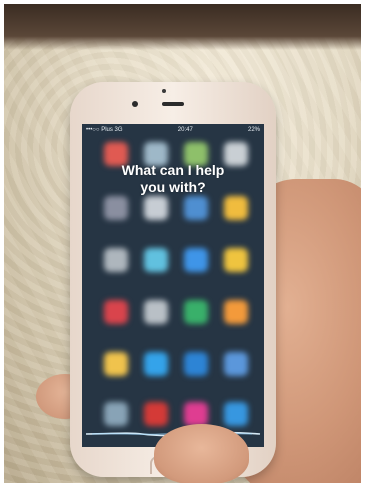  What do you see at coordinates (182, 27) in the screenshot?
I see `background-dark-area` at bounding box center [182, 27].